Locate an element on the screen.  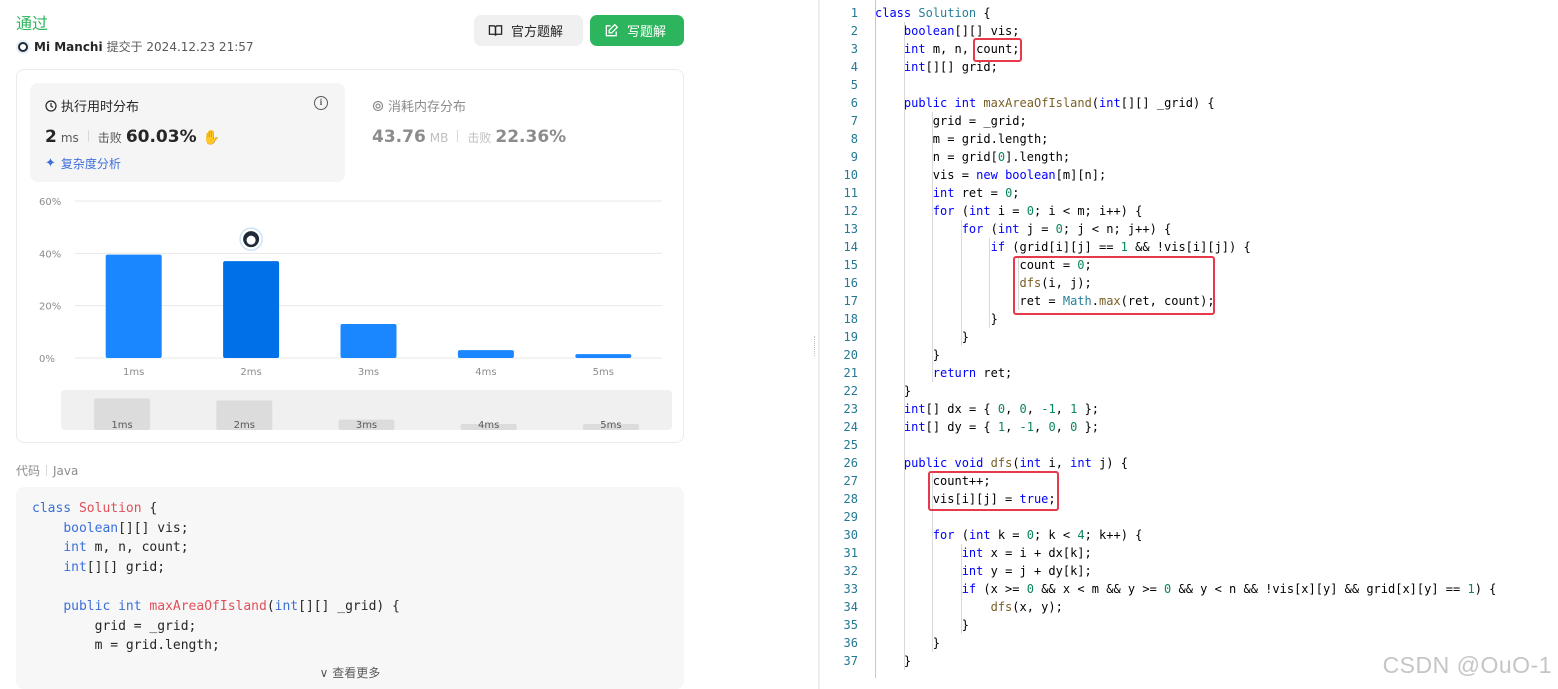
line-number: 11 is located at coordinates (850, 193).